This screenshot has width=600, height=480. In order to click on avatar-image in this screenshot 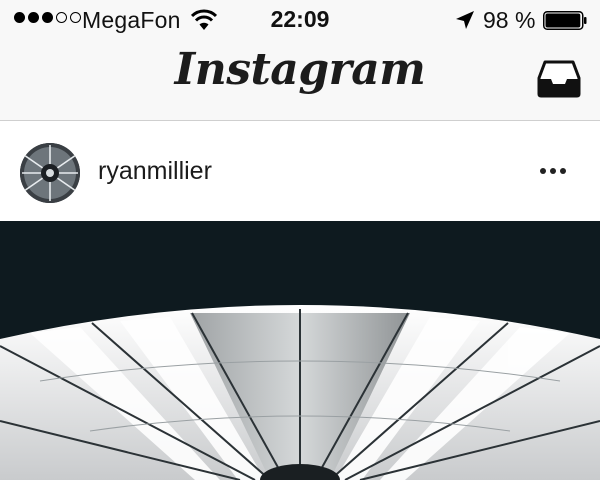, I will do `click(50, 173)`.